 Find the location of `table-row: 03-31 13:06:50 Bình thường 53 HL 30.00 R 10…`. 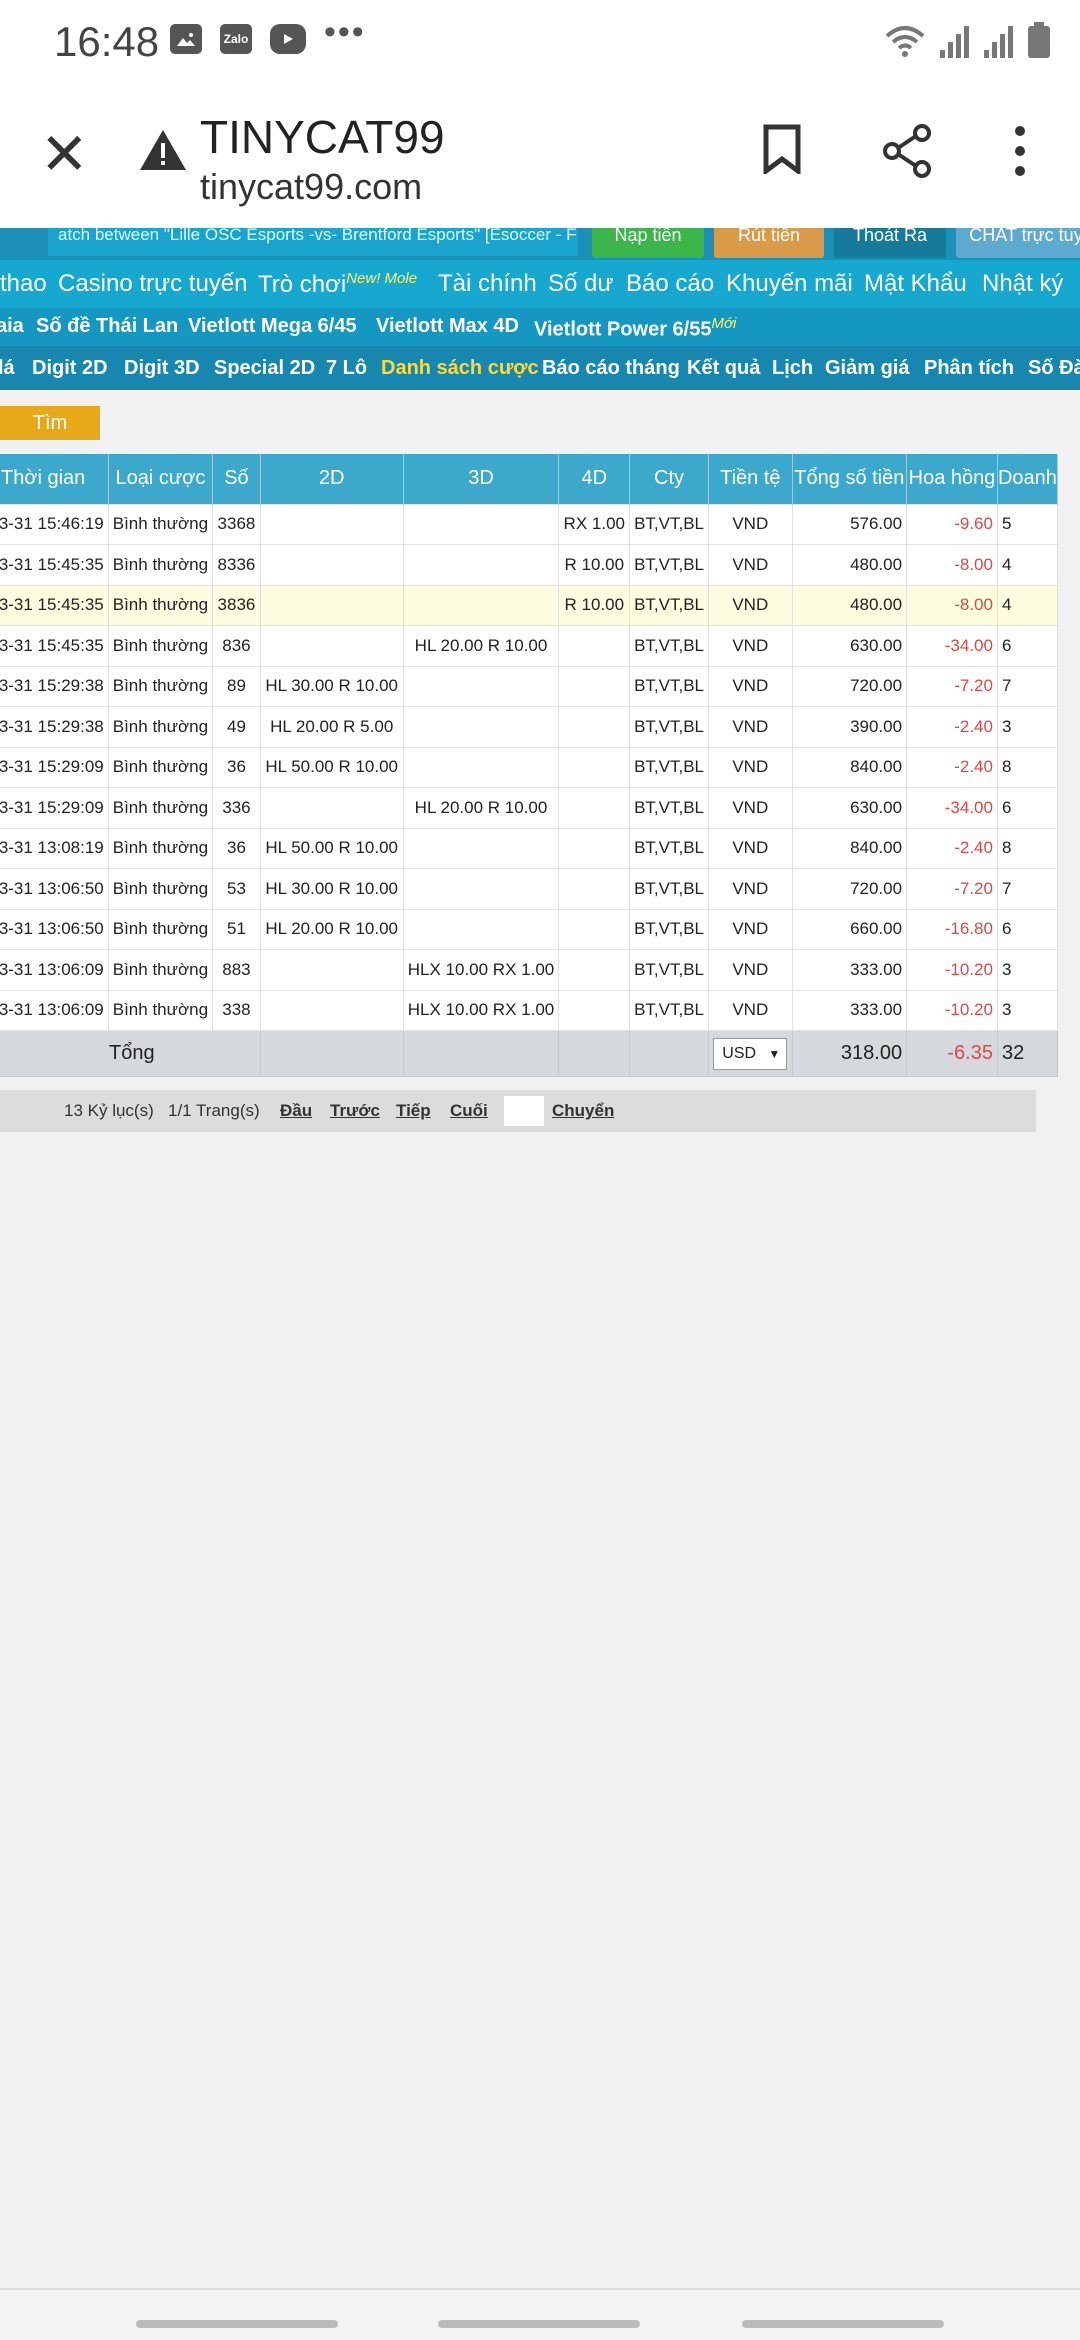

table-row: 03-31 13:06:50 Bình thường 53 HL 30.00 R 10… is located at coordinates (529, 889).